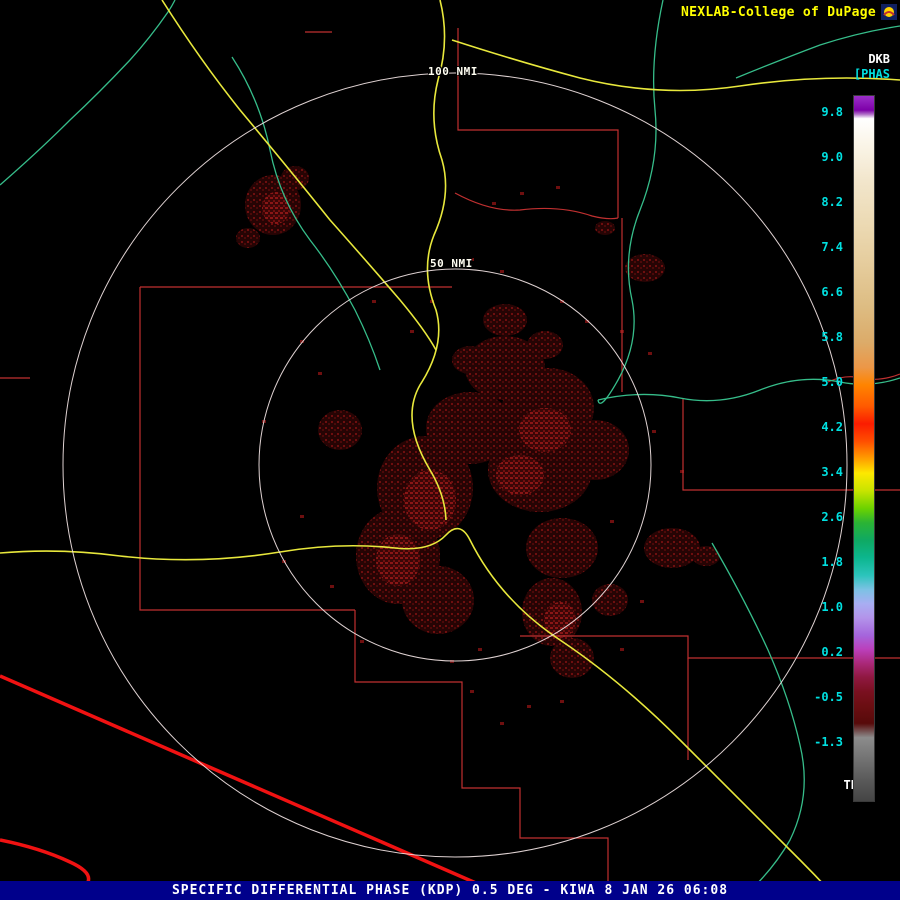 The height and width of the screenshot is (900, 900). Describe the element at coordinates (832, 382) in the screenshot. I see `colorbar-tick-label: 5.0` at that location.